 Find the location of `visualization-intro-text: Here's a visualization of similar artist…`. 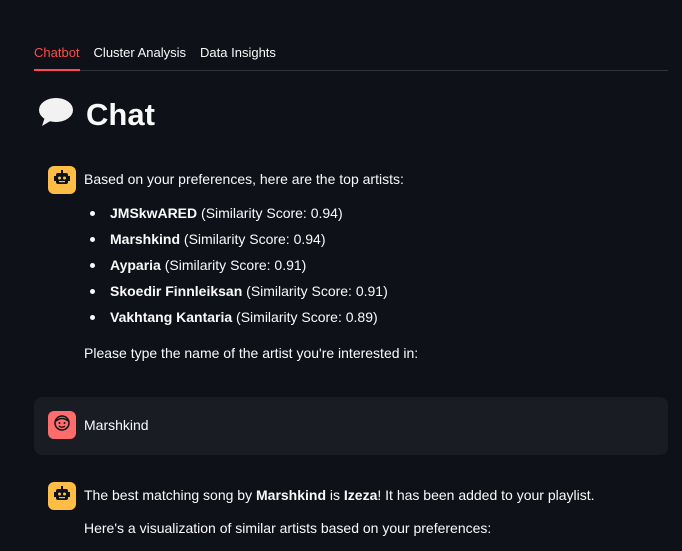

visualization-intro-text: Here's a visualization of similar artist… is located at coordinates (288, 528).